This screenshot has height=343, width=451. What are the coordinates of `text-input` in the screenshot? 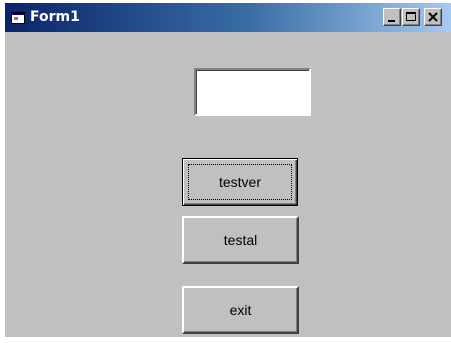 It's located at (252, 92).